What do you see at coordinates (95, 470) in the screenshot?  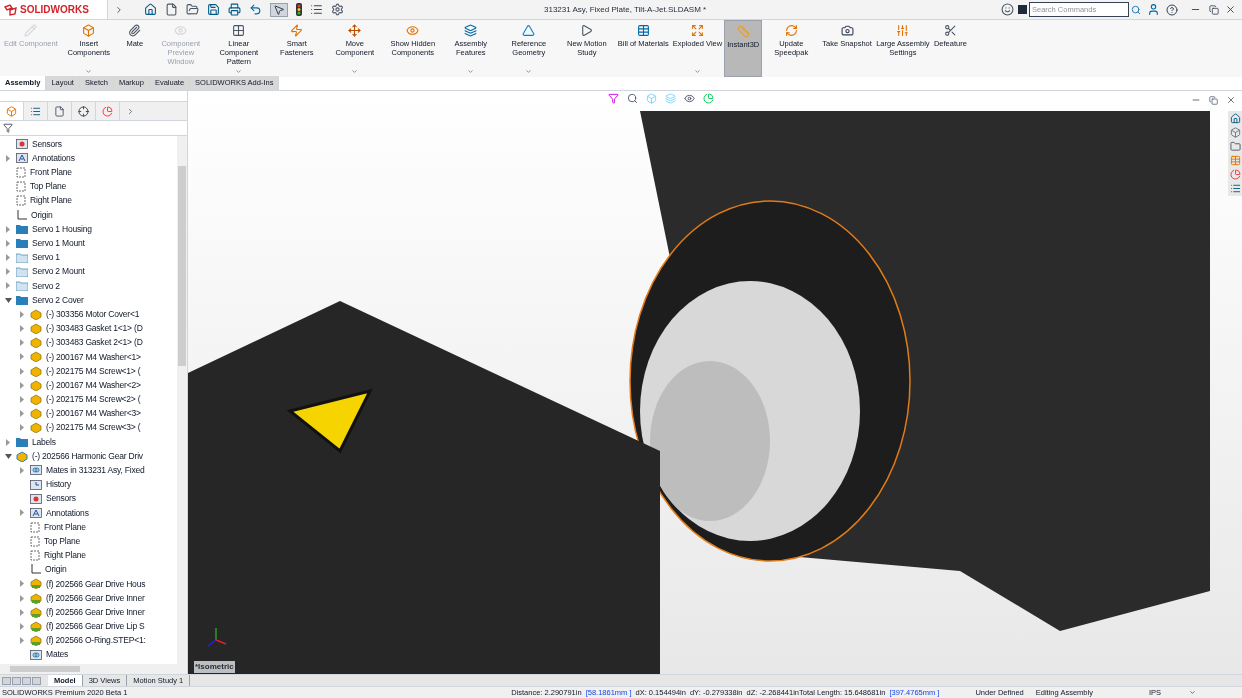 I see `tree-item: Mates in 313231 Asy, Fixed` at bounding box center [95, 470].